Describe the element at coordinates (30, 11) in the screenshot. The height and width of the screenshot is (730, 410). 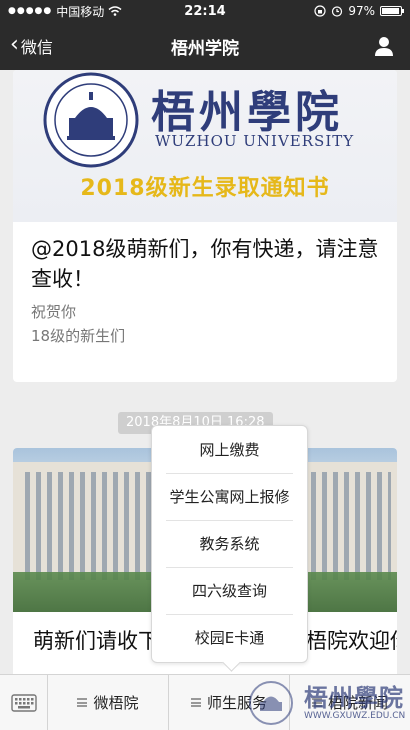
I see `signal-dots-icon: ●●●●●` at that location.